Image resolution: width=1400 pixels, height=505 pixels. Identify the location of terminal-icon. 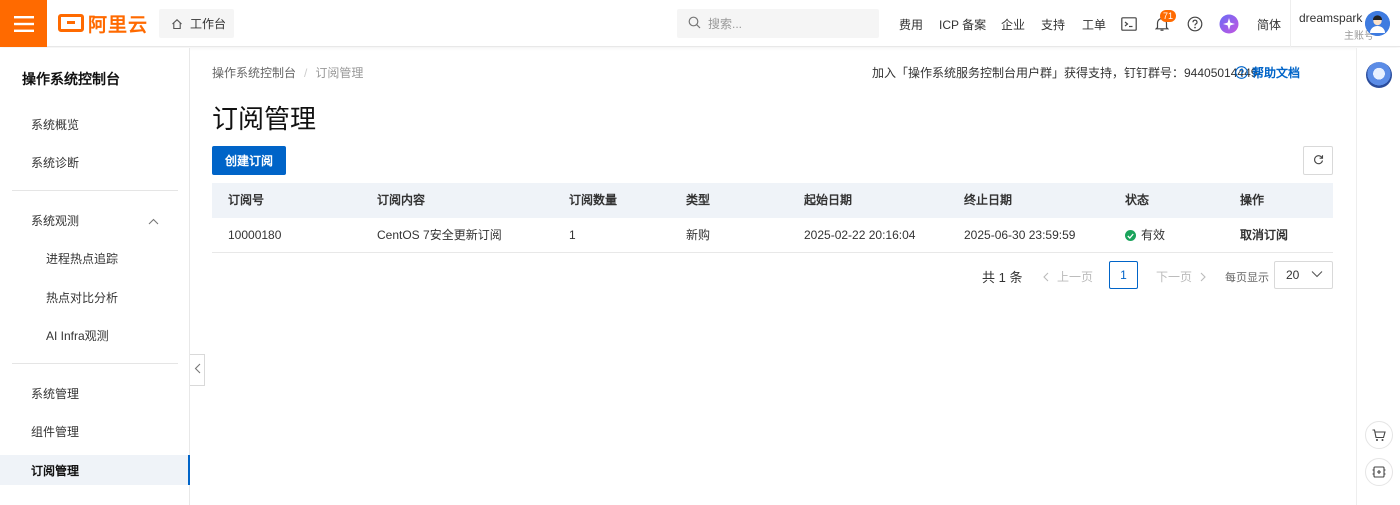
(1129, 24).